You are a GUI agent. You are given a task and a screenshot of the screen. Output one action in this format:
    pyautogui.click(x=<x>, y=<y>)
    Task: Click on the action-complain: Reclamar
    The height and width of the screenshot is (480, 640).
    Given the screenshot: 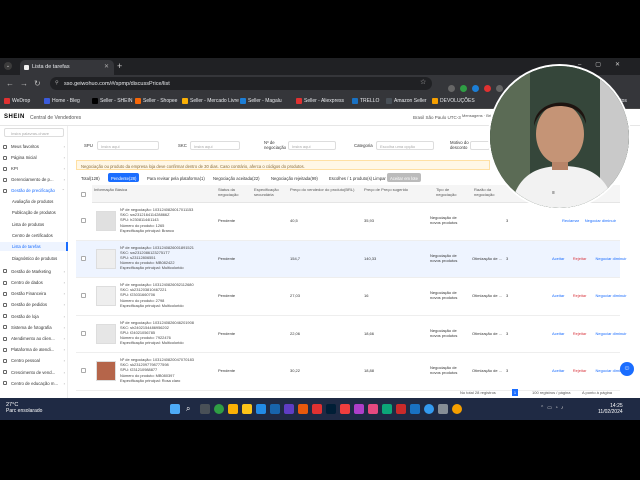 What is the action you would take?
    pyautogui.click(x=570, y=220)
    